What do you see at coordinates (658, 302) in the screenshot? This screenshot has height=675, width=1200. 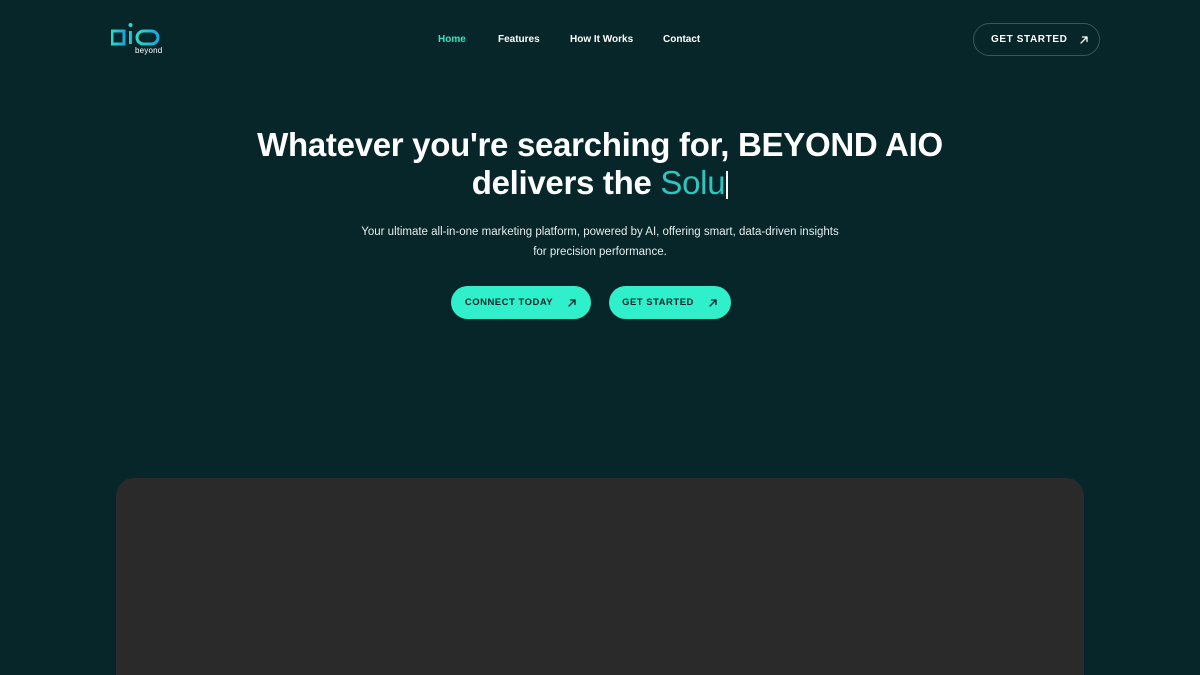 I see `hero-get-started-label: GET STARTED` at bounding box center [658, 302].